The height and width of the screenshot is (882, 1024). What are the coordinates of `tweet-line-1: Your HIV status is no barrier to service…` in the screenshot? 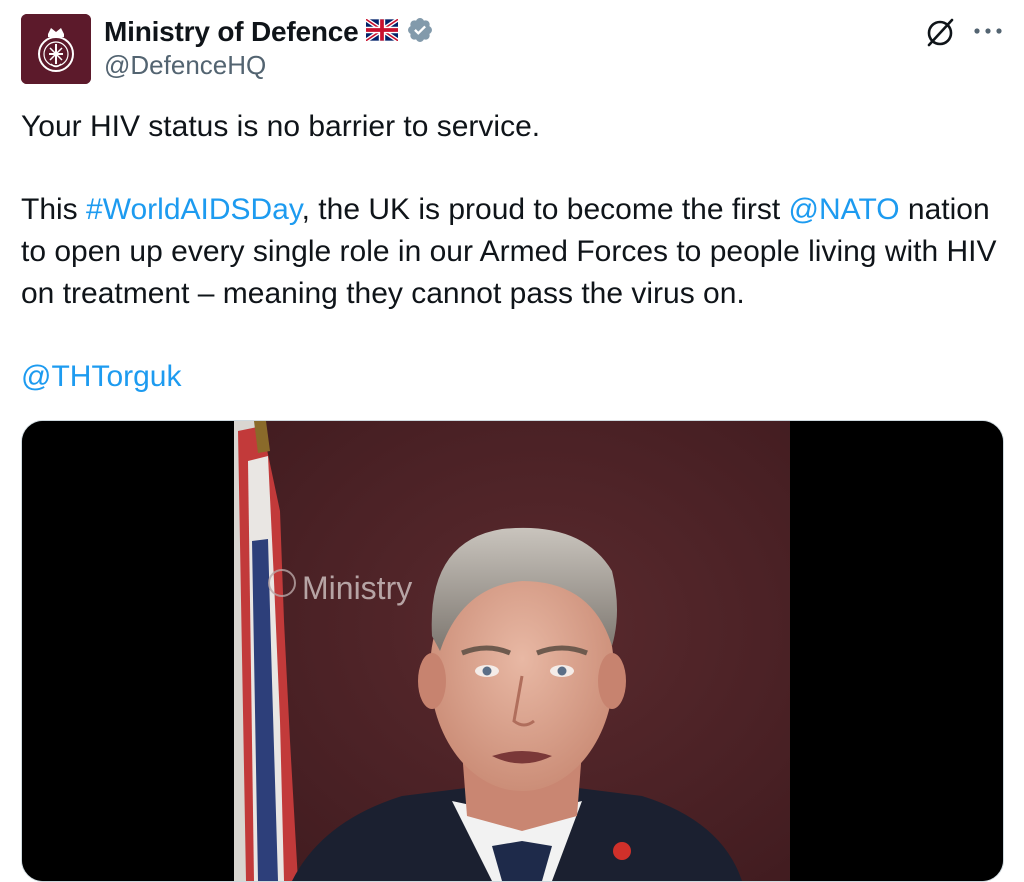 It's located at (281, 126).